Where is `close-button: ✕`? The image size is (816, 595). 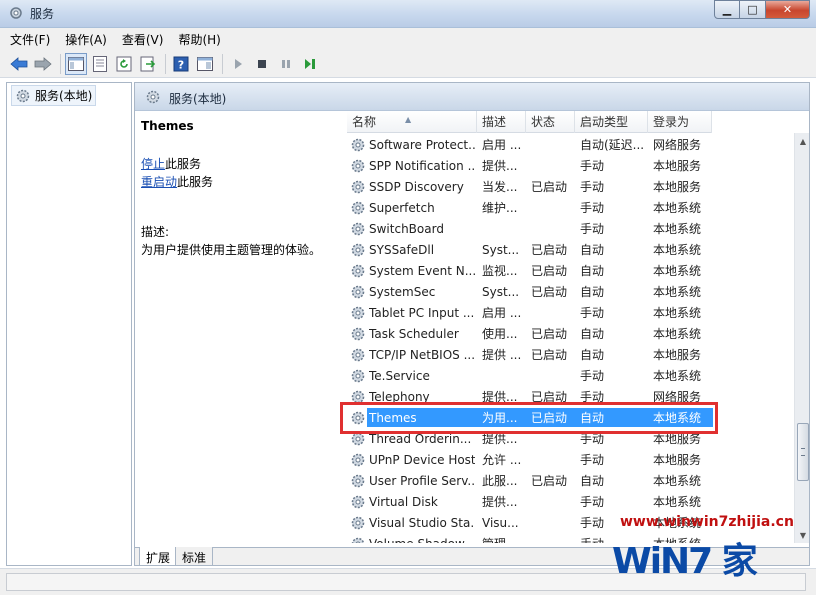
close-button: ✕ is located at coordinates (788, 9).